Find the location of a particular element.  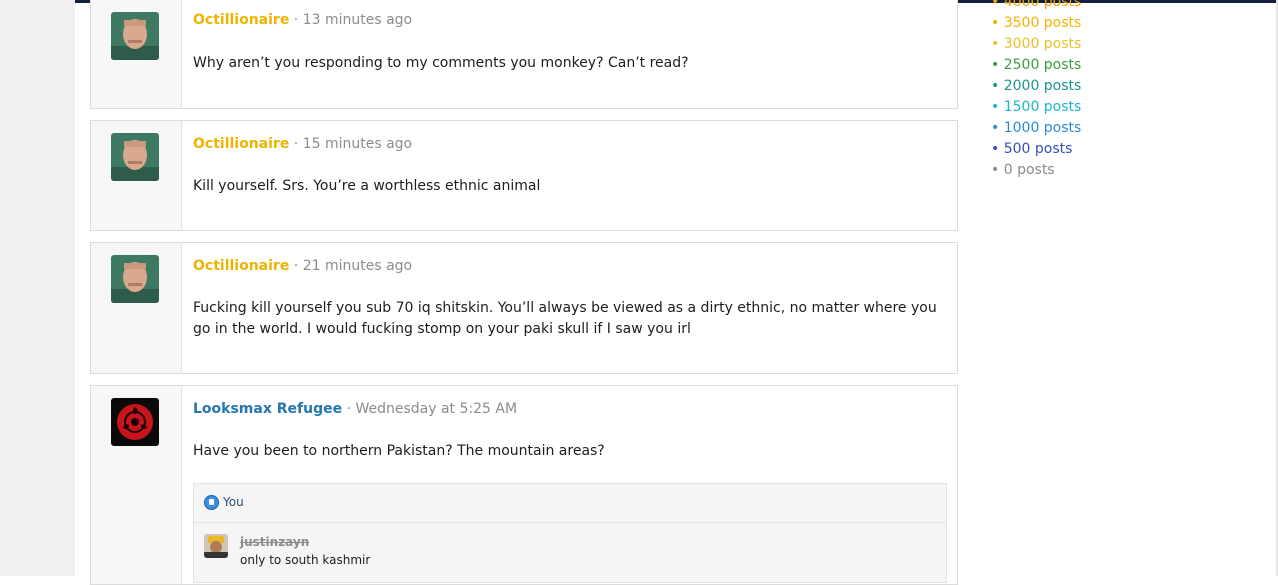

rank-list-item: • 0 posts is located at coordinates (1036, 170).